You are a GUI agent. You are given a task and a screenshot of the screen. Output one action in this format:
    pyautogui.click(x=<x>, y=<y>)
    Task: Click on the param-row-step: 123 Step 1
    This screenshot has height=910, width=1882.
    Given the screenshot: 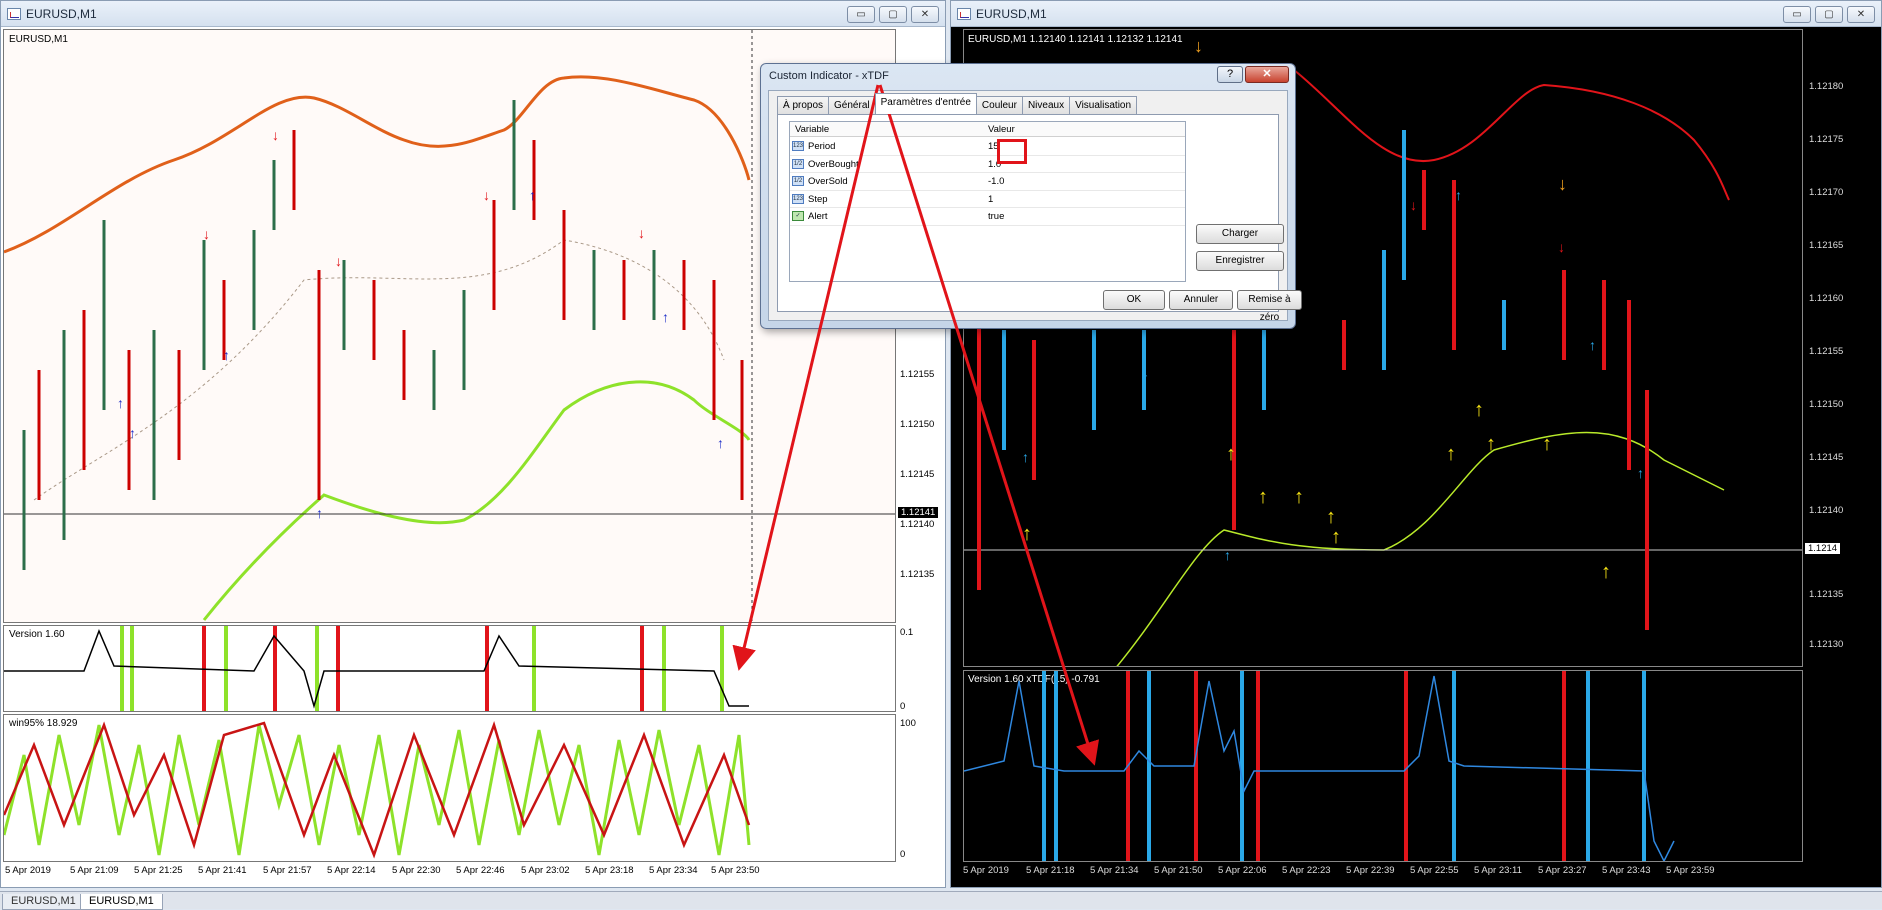 What is the action you would take?
    pyautogui.click(x=987, y=199)
    